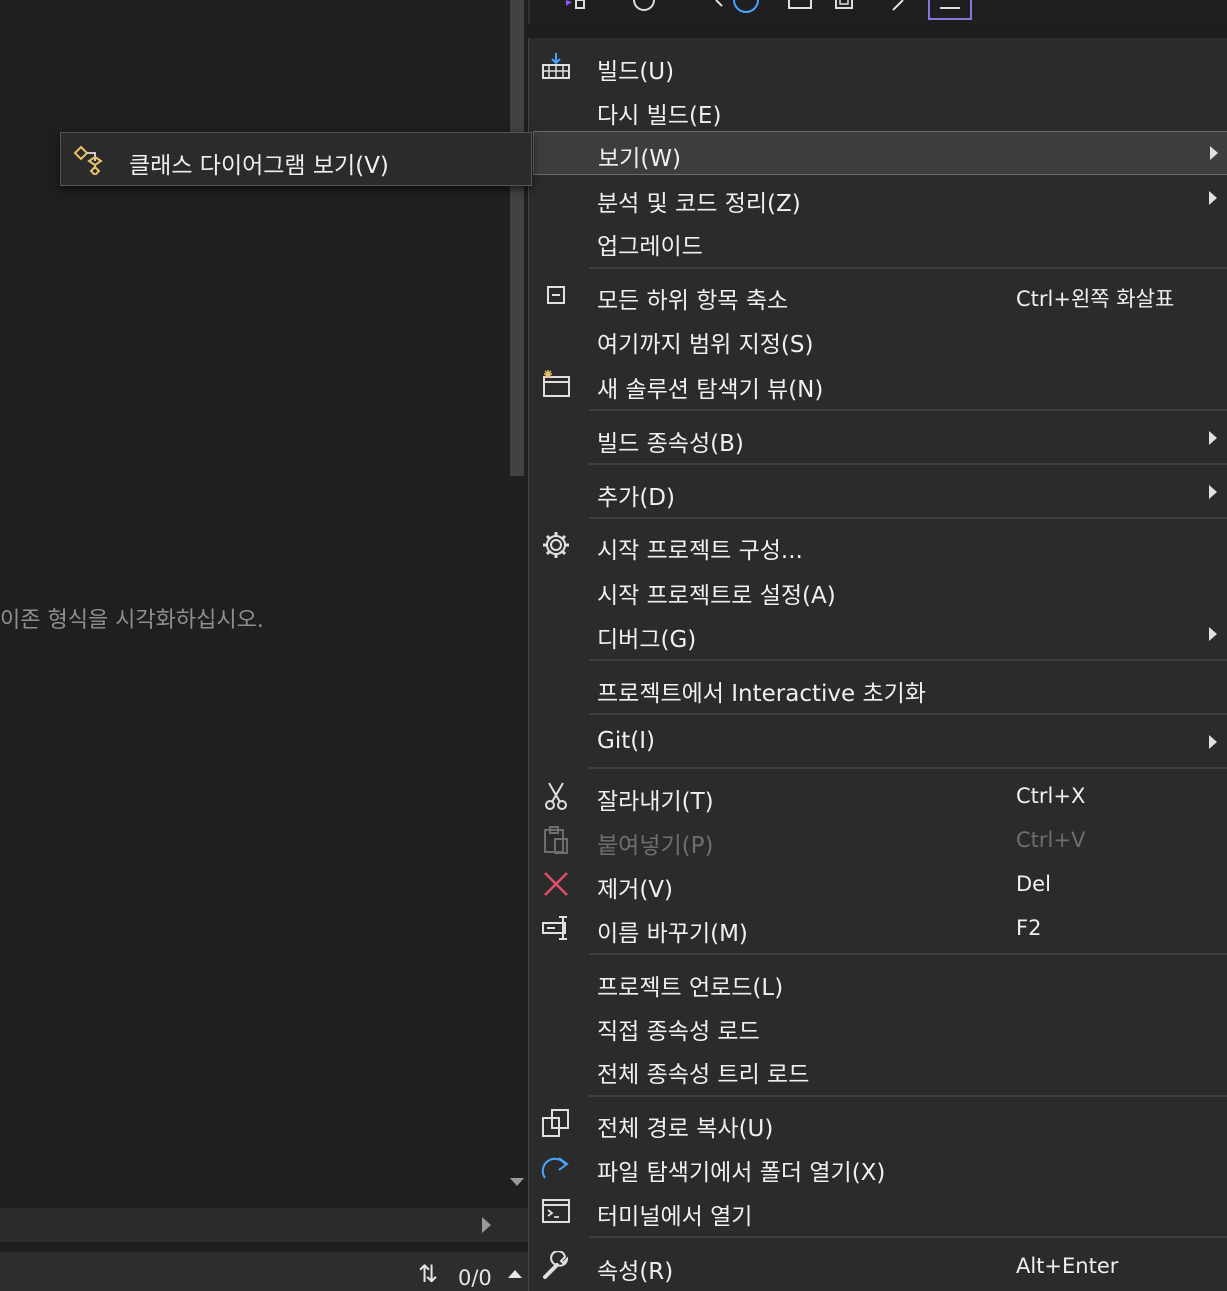  I want to click on scissors-icon, so click(556, 796).